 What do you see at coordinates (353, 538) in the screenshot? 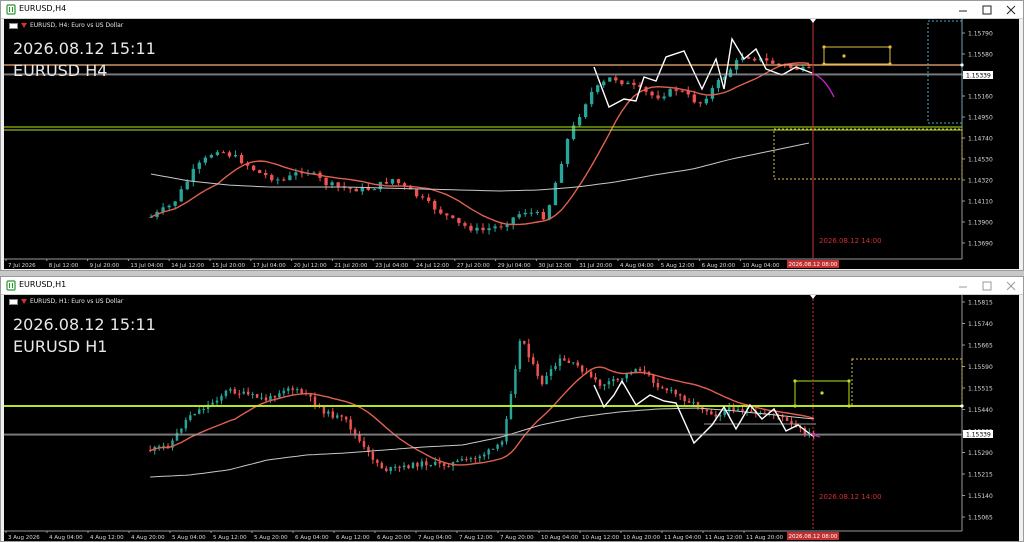
I see `time-tick-label: 6 Aug 12:00` at bounding box center [353, 538].